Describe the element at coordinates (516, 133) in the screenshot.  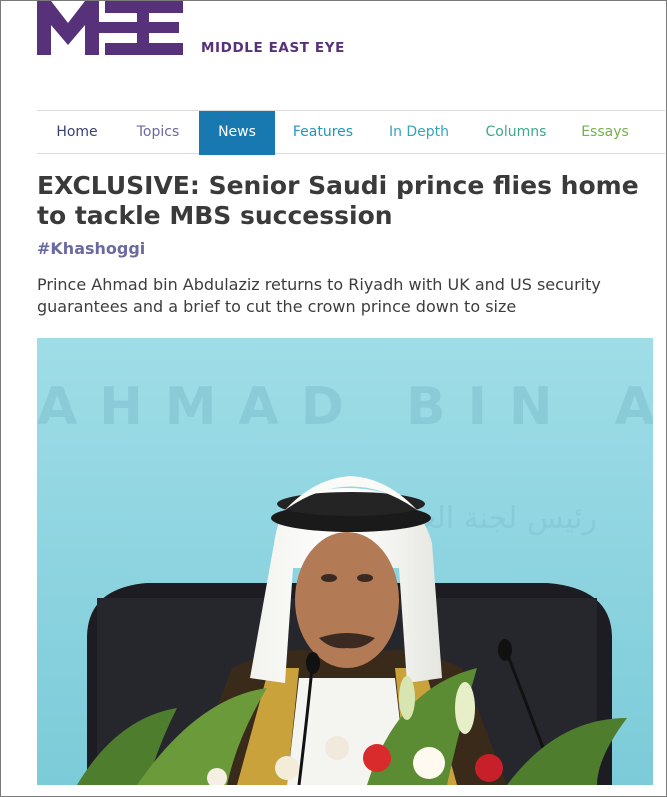
I see `nav-item-columns: Columns` at that location.